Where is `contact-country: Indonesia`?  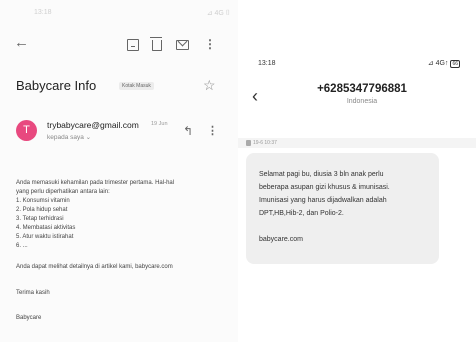
contact-country: Indonesia is located at coordinates (362, 101).